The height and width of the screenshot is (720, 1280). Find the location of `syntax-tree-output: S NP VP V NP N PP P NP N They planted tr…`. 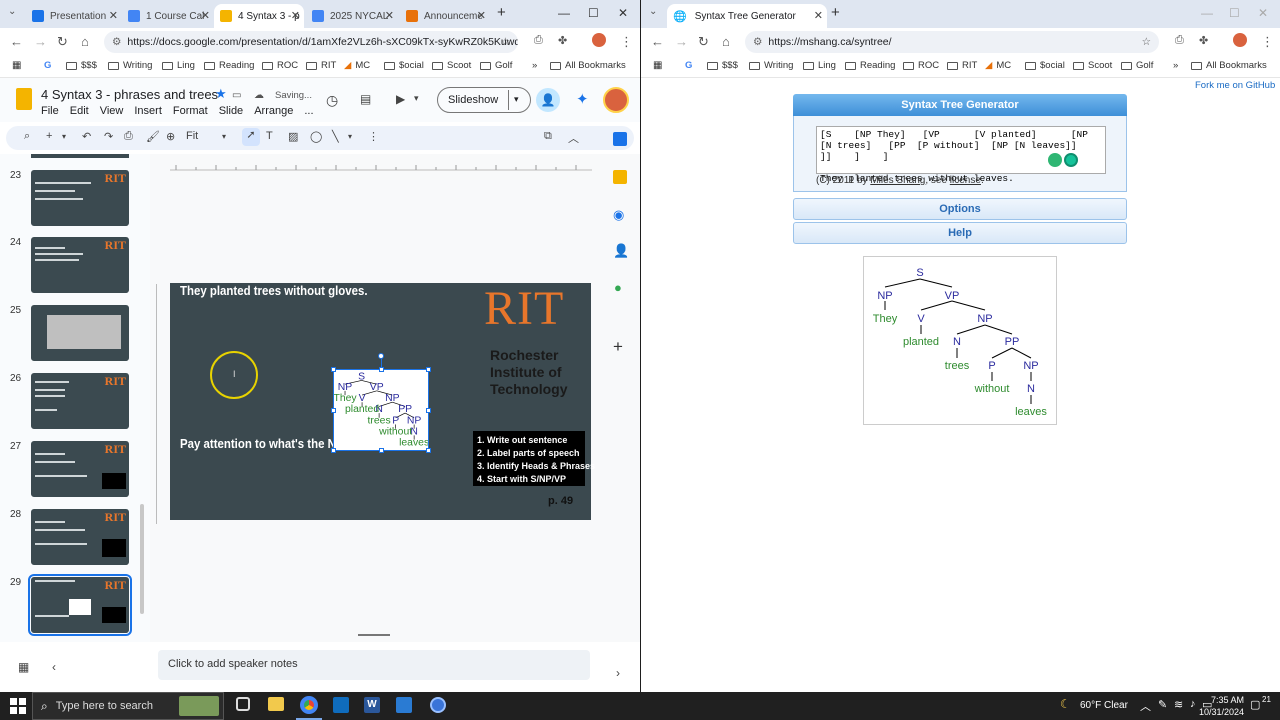

syntax-tree-output: S NP VP V NP N PP P NP N They planted tr… is located at coordinates (960, 340).